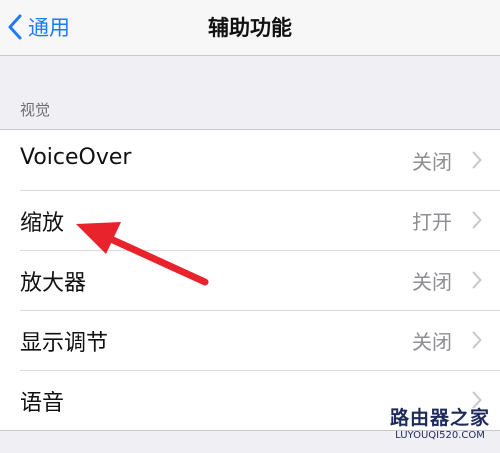  Describe the element at coordinates (250, 160) in the screenshot. I see `row-voiceover: VoiceOver 关闭` at that location.